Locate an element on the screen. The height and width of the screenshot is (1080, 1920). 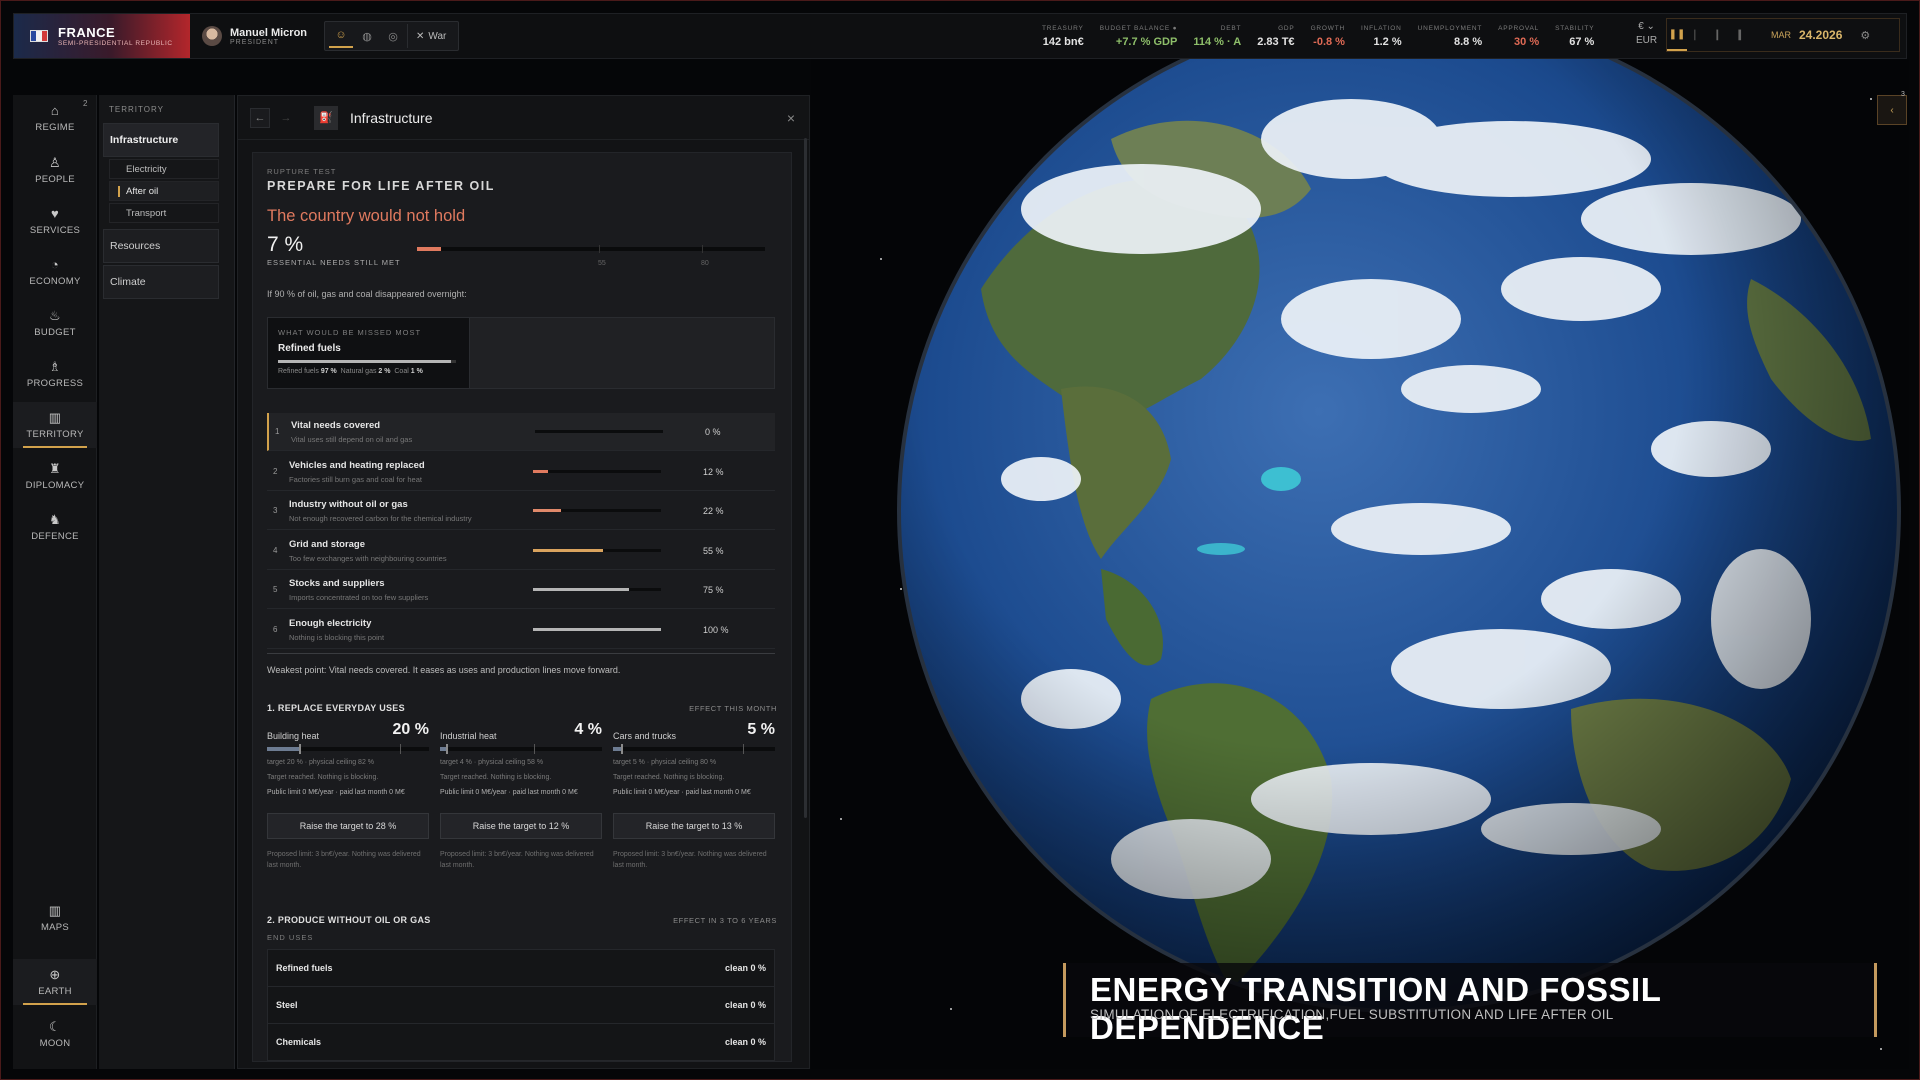
raise-target-button: Raise the target to 28 % is located at coordinates (348, 826).